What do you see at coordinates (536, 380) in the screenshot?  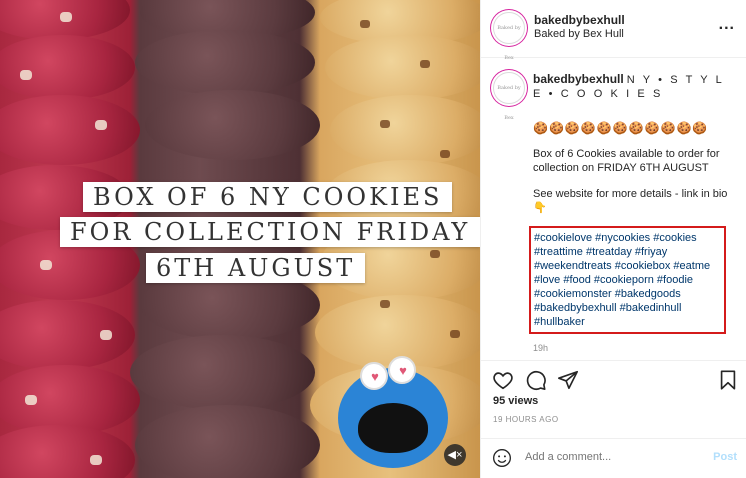 I see `comment-icon` at bounding box center [536, 380].